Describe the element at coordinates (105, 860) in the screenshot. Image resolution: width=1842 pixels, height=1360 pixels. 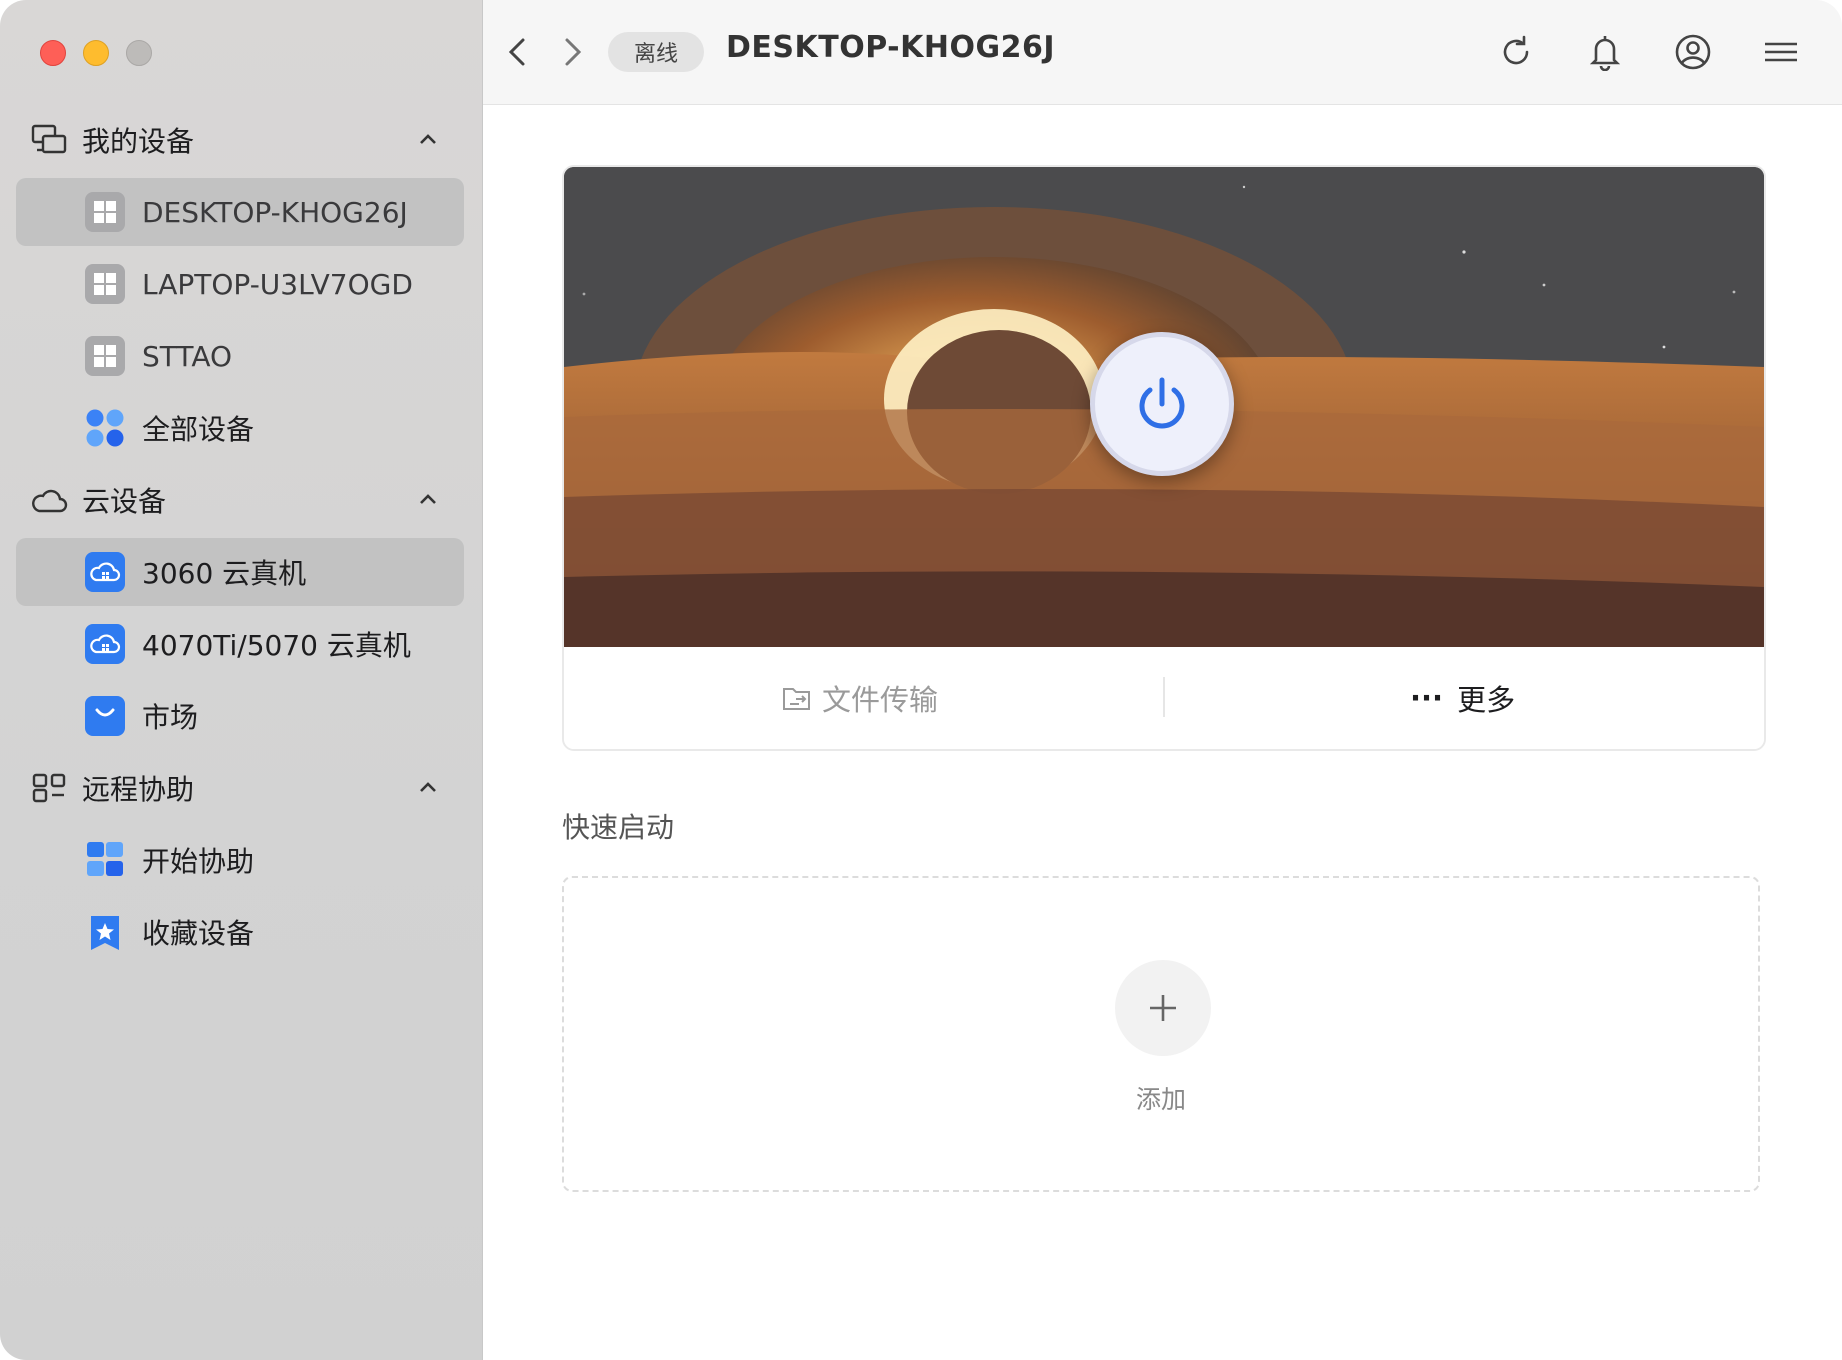
I see `start-assist-icon` at that location.